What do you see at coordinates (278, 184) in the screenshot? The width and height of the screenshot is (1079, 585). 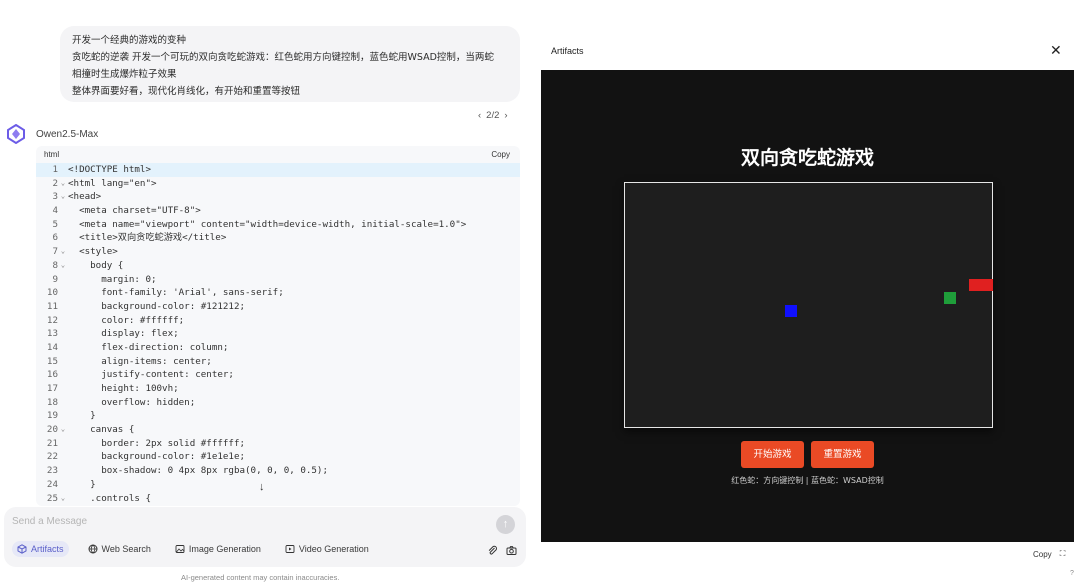 I see `code-line: 2 ⌄ <html lang="en">` at bounding box center [278, 184].